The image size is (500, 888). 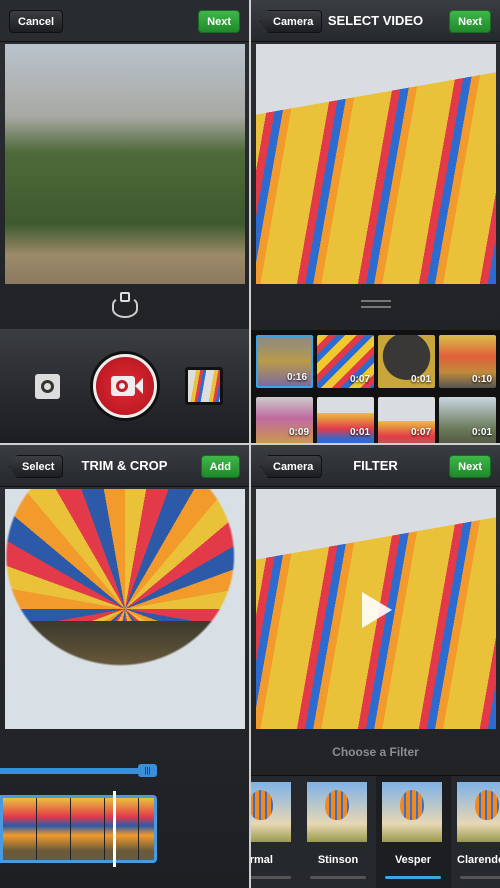 What do you see at coordinates (36, 21) in the screenshot?
I see `cancel-button: Cancel` at bounding box center [36, 21].